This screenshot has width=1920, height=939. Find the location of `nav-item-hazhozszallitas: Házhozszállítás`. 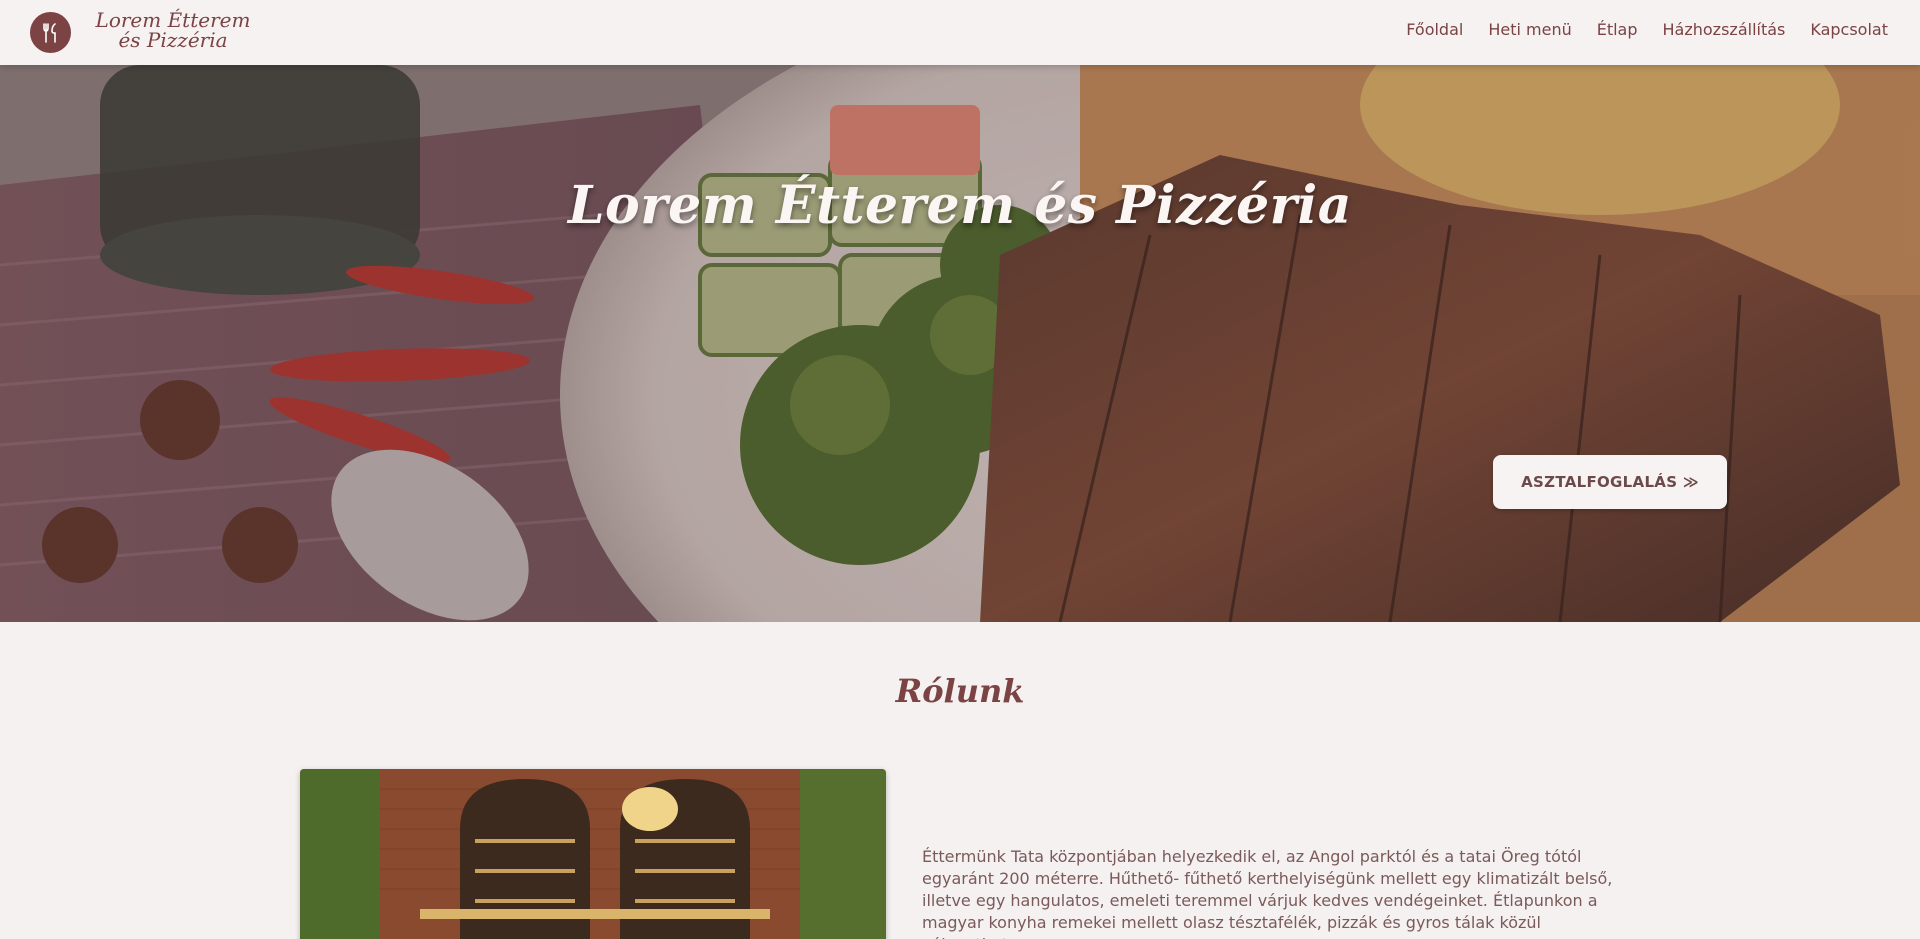

nav-item-hazhozszallitas: Házhozszállítás is located at coordinates (1724, 29).